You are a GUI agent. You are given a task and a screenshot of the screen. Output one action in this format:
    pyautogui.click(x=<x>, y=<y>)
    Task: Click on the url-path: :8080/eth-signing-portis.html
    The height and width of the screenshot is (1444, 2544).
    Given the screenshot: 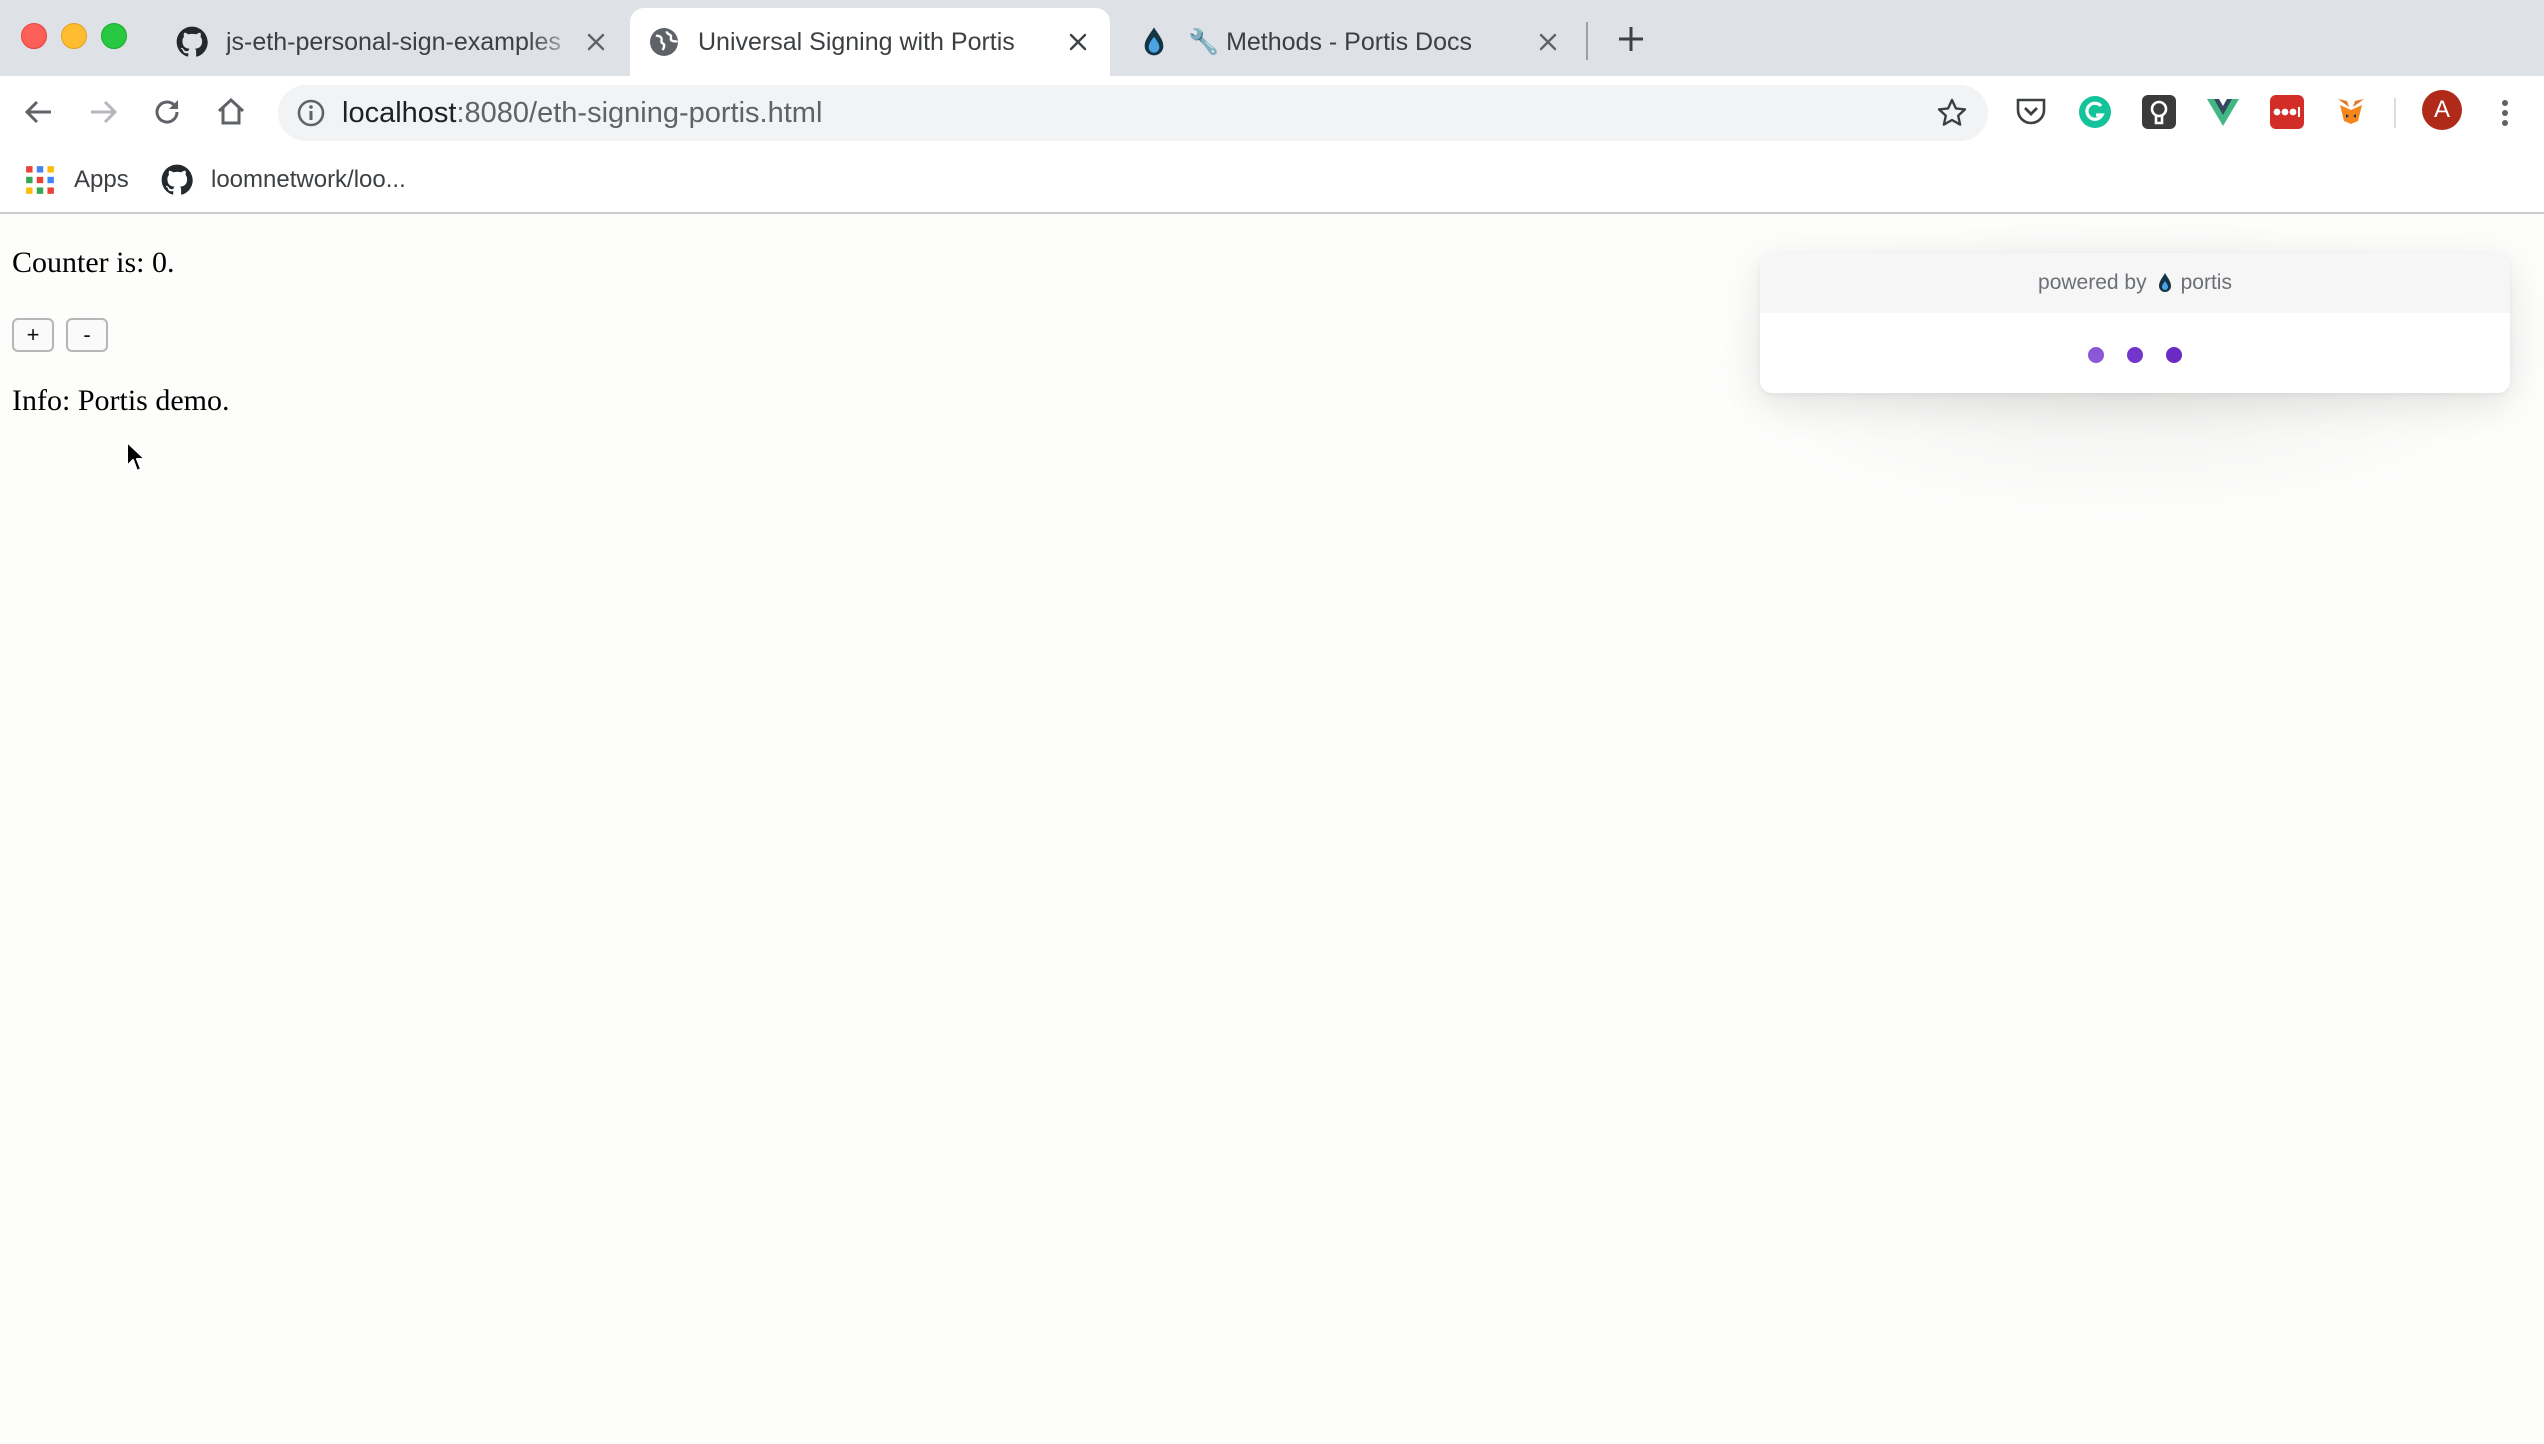 What is the action you would take?
    pyautogui.click(x=639, y=112)
    